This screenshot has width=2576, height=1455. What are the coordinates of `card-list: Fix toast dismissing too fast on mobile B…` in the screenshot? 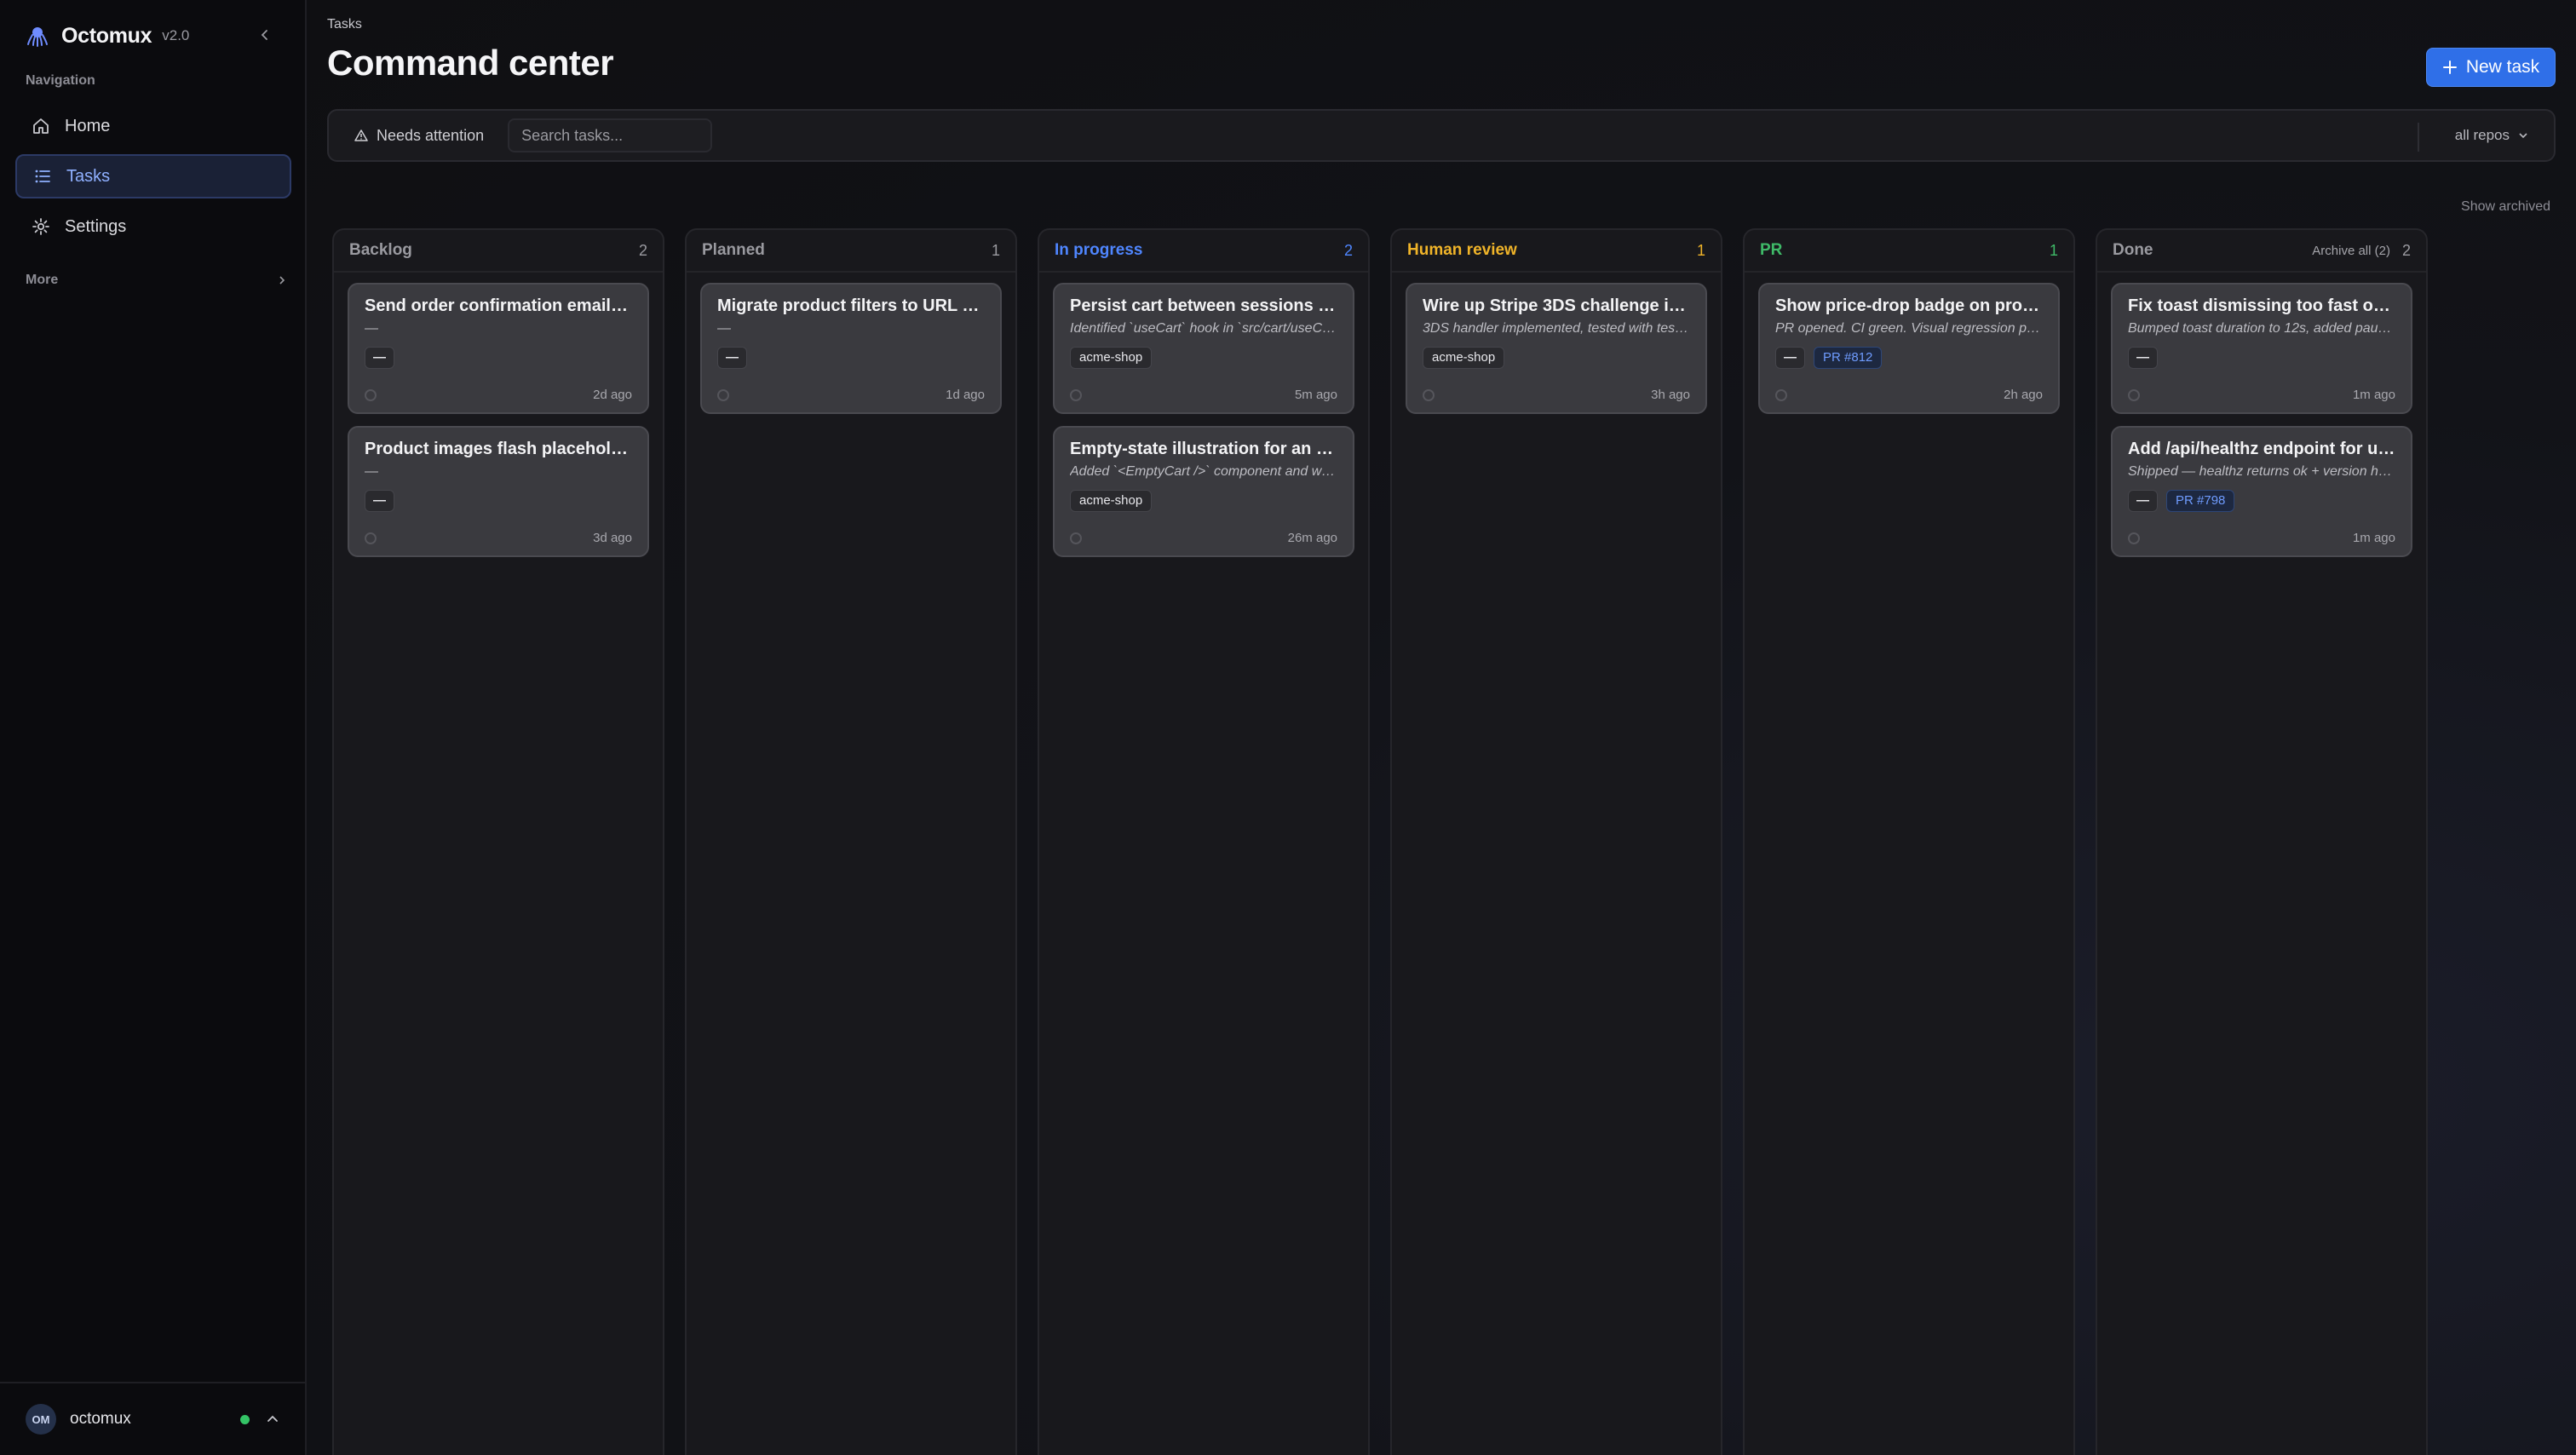 It's located at (2261, 420).